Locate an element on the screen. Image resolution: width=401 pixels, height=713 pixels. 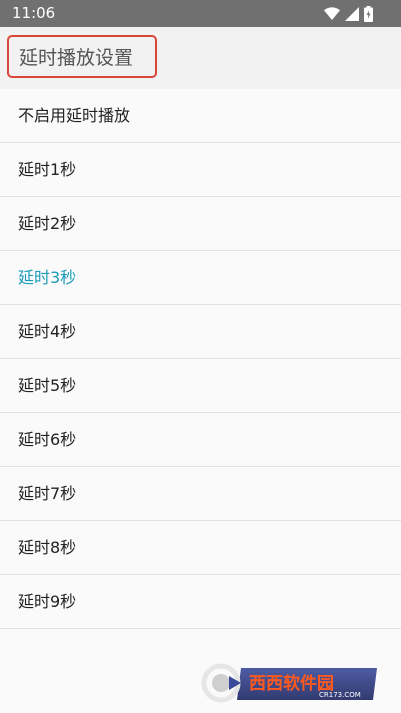
status-bar: 11:06 is located at coordinates (200, 13).